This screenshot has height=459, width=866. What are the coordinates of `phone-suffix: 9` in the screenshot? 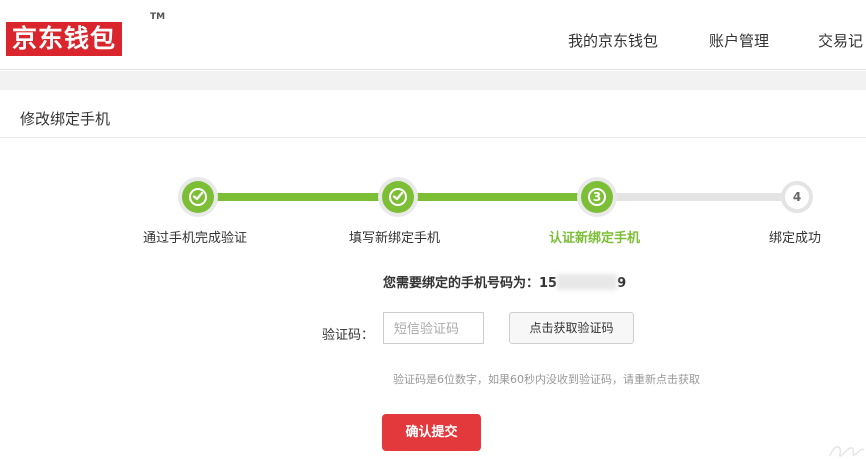 It's located at (622, 283).